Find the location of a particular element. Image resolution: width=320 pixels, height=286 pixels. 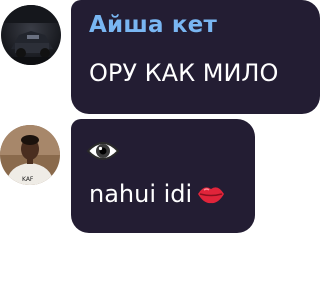

sender-name: Айша кет is located at coordinates (153, 25).